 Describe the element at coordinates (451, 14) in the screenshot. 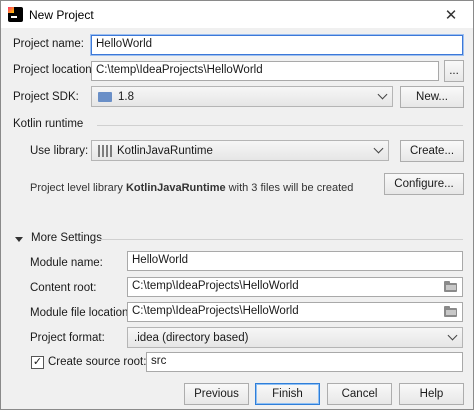

I see `close-icon: ✕` at that location.